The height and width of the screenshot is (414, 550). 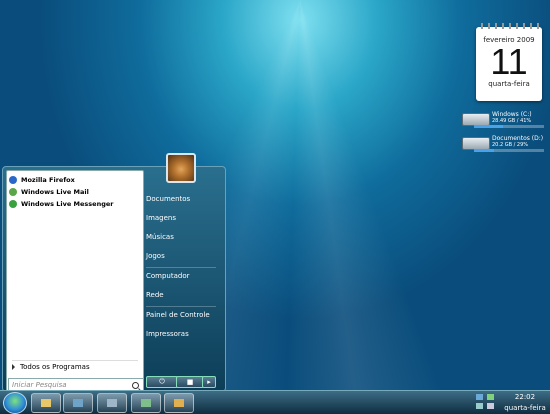 I want to click on tools-icon, so click(x=112, y=403).